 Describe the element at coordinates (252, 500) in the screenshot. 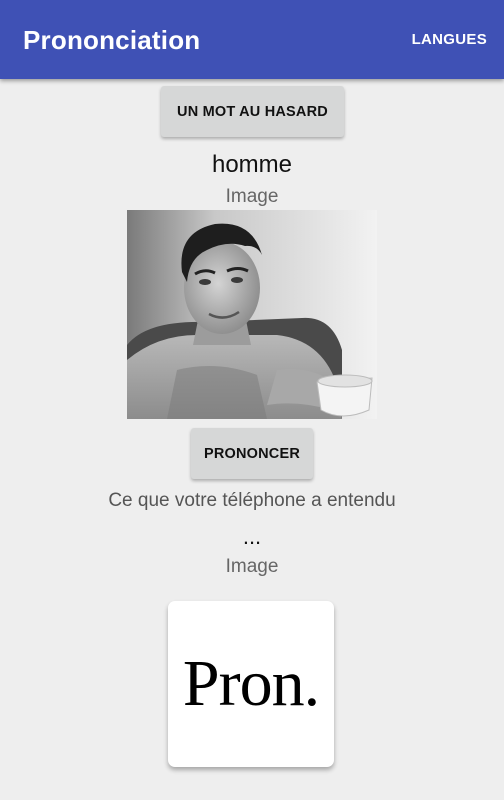

I see `heard-label: Ce que votre téléphone a entendu` at that location.